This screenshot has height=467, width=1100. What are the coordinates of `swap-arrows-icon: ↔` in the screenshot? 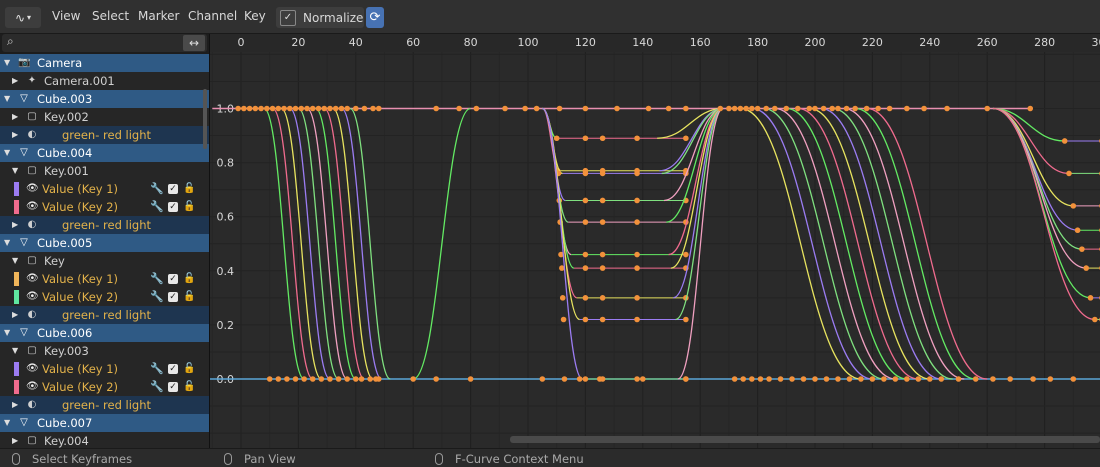 It's located at (194, 43).